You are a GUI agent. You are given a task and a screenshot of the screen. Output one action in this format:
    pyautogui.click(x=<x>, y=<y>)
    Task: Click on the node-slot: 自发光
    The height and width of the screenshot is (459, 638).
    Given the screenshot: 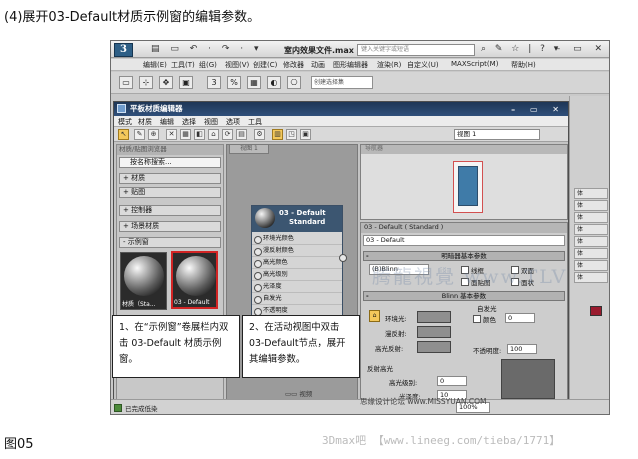 What is the action you would take?
    pyautogui.click(x=297, y=299)
    